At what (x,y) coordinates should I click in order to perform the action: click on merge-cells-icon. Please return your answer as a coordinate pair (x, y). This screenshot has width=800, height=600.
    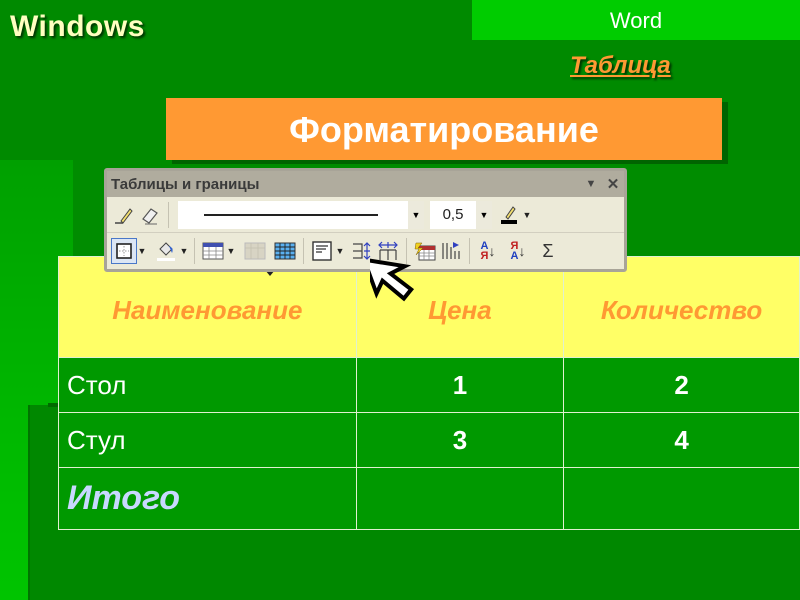
    Looking at the image, I should click on (255, 251).